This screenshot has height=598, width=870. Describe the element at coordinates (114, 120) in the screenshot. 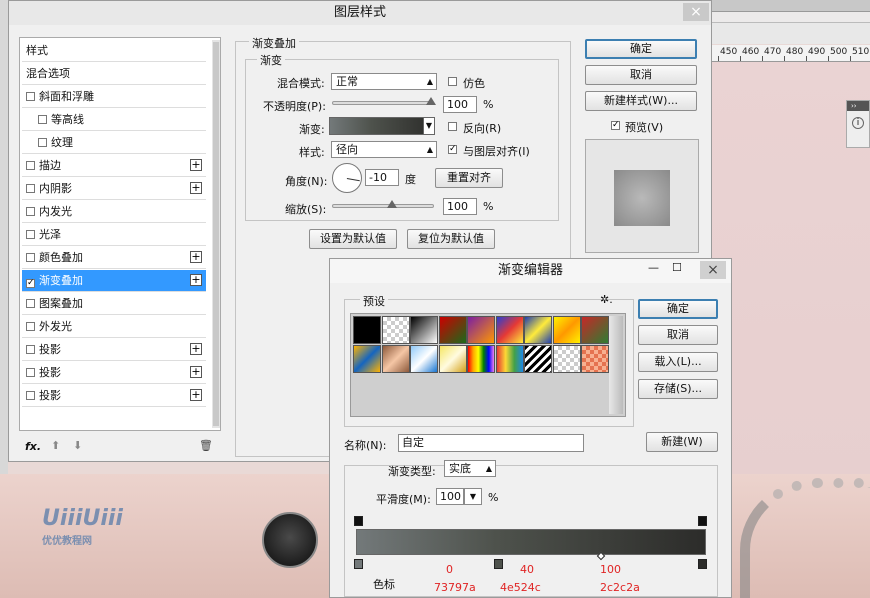

I see `style-item: 等高线` at that location.